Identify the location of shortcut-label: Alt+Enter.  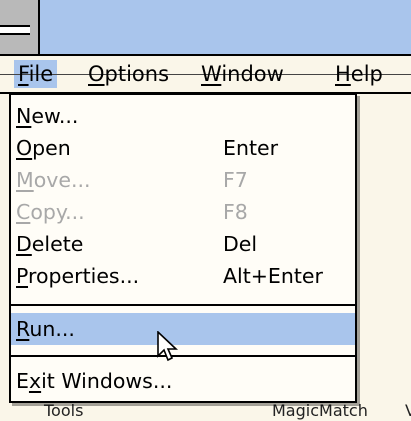
(273, 276).